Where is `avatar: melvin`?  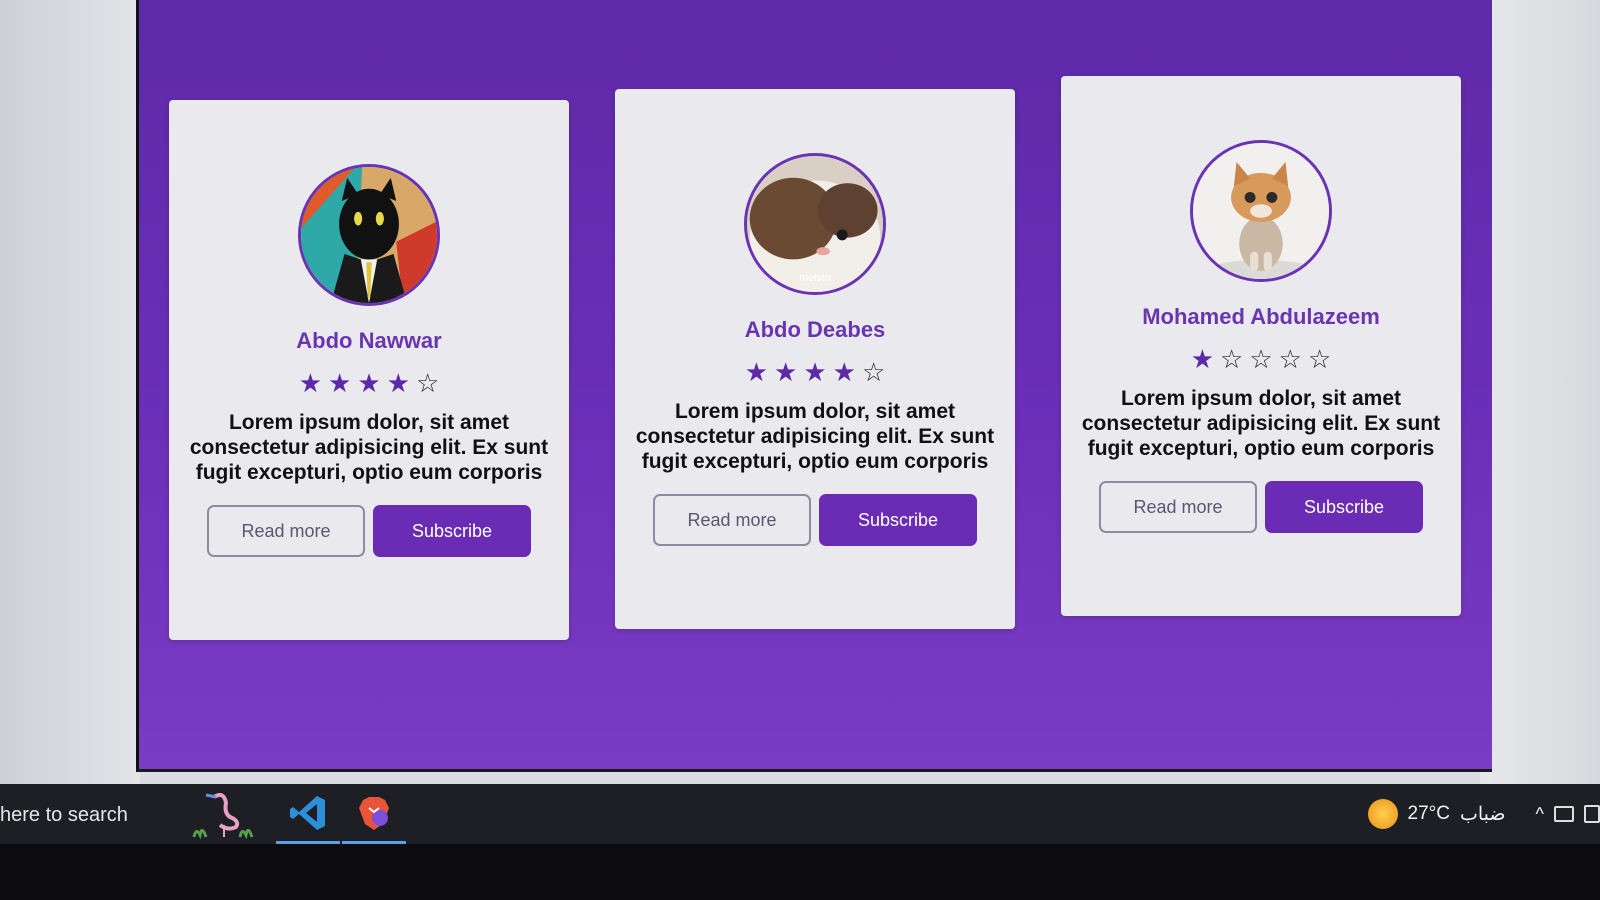 avatar: melvin is located at coordinates (815, 224).